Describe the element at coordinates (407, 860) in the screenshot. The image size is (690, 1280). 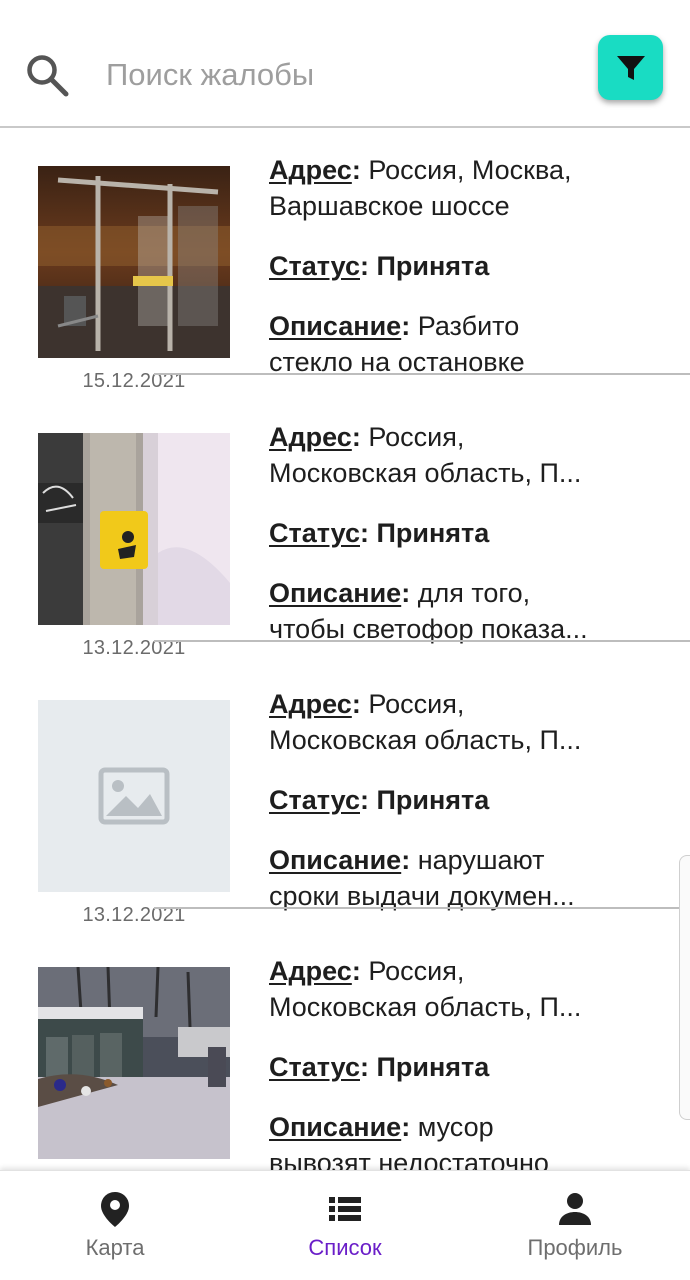
I see `description-field: Описание: нарушают` at that location.